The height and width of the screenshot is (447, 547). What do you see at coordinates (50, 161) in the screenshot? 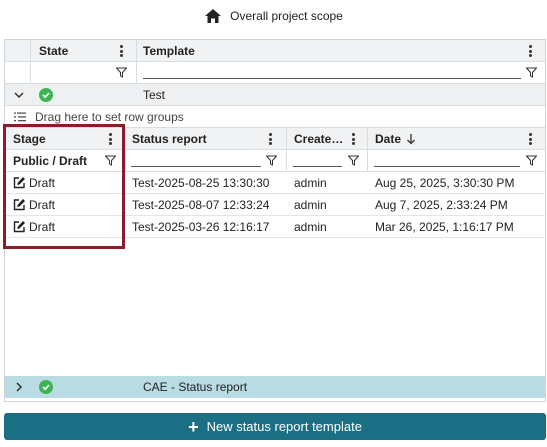
I see `stage-filter-value: Public / Draft` at bounding box center [50, 161].